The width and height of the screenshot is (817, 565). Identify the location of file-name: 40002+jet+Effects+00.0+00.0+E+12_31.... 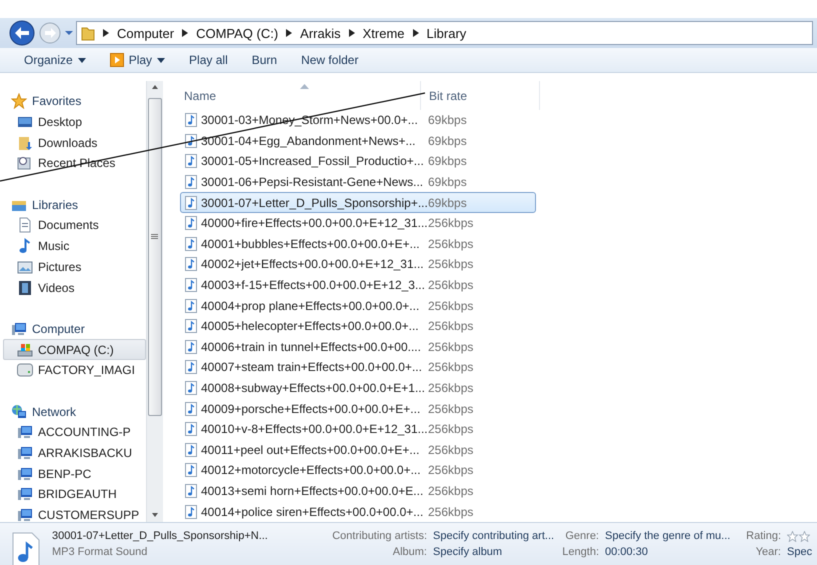
(312, 264).